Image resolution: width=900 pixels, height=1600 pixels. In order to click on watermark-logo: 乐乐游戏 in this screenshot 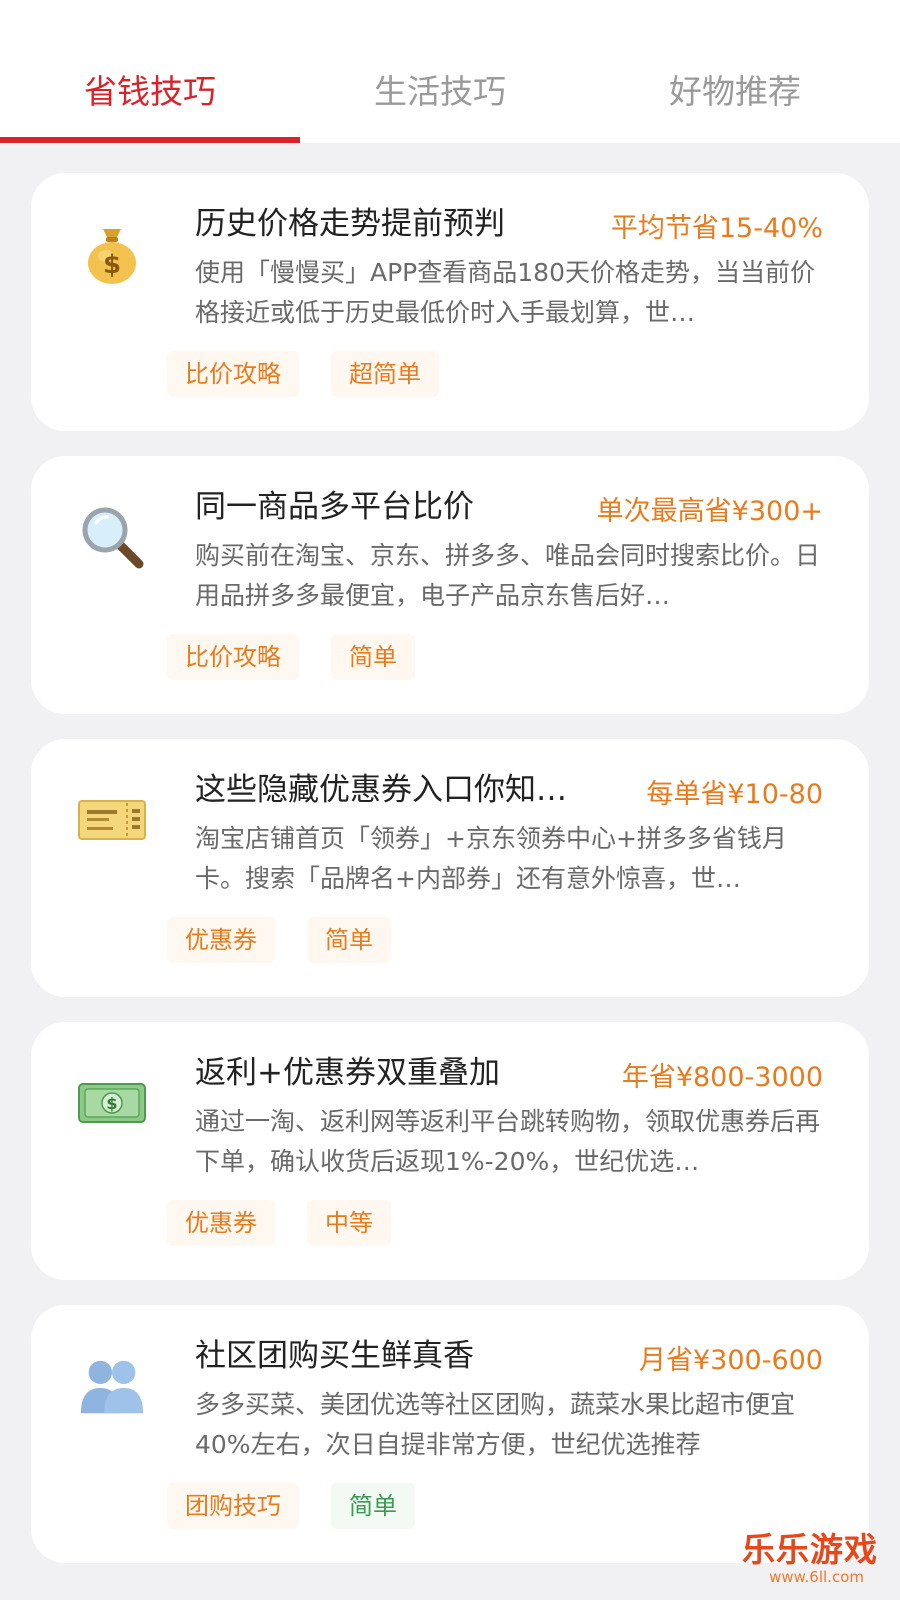, I will do `click(810, 1549)`.